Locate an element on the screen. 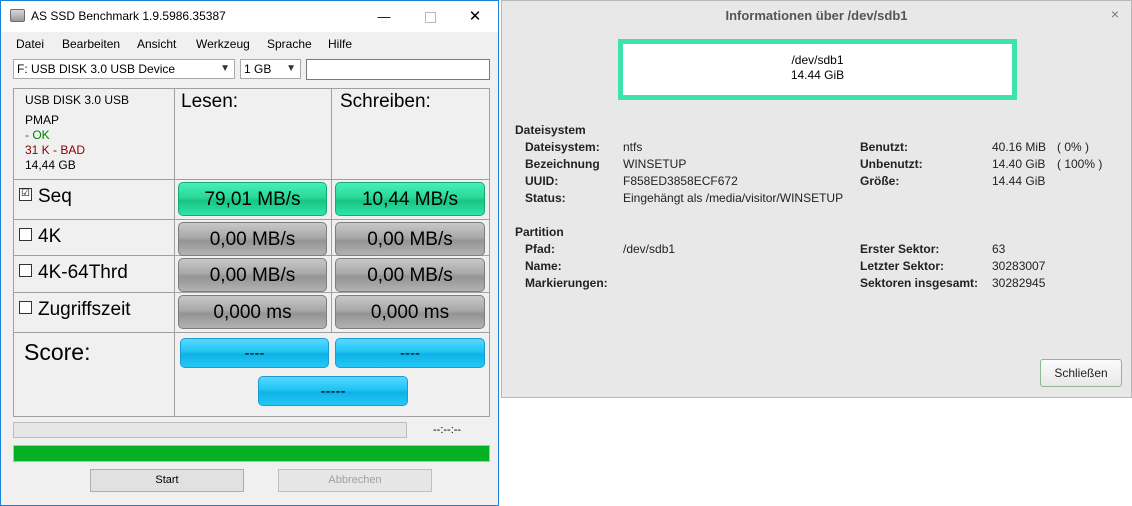 The width and height of the screenshot is (1132, 506). info-input is located at coordinates (398, 69).